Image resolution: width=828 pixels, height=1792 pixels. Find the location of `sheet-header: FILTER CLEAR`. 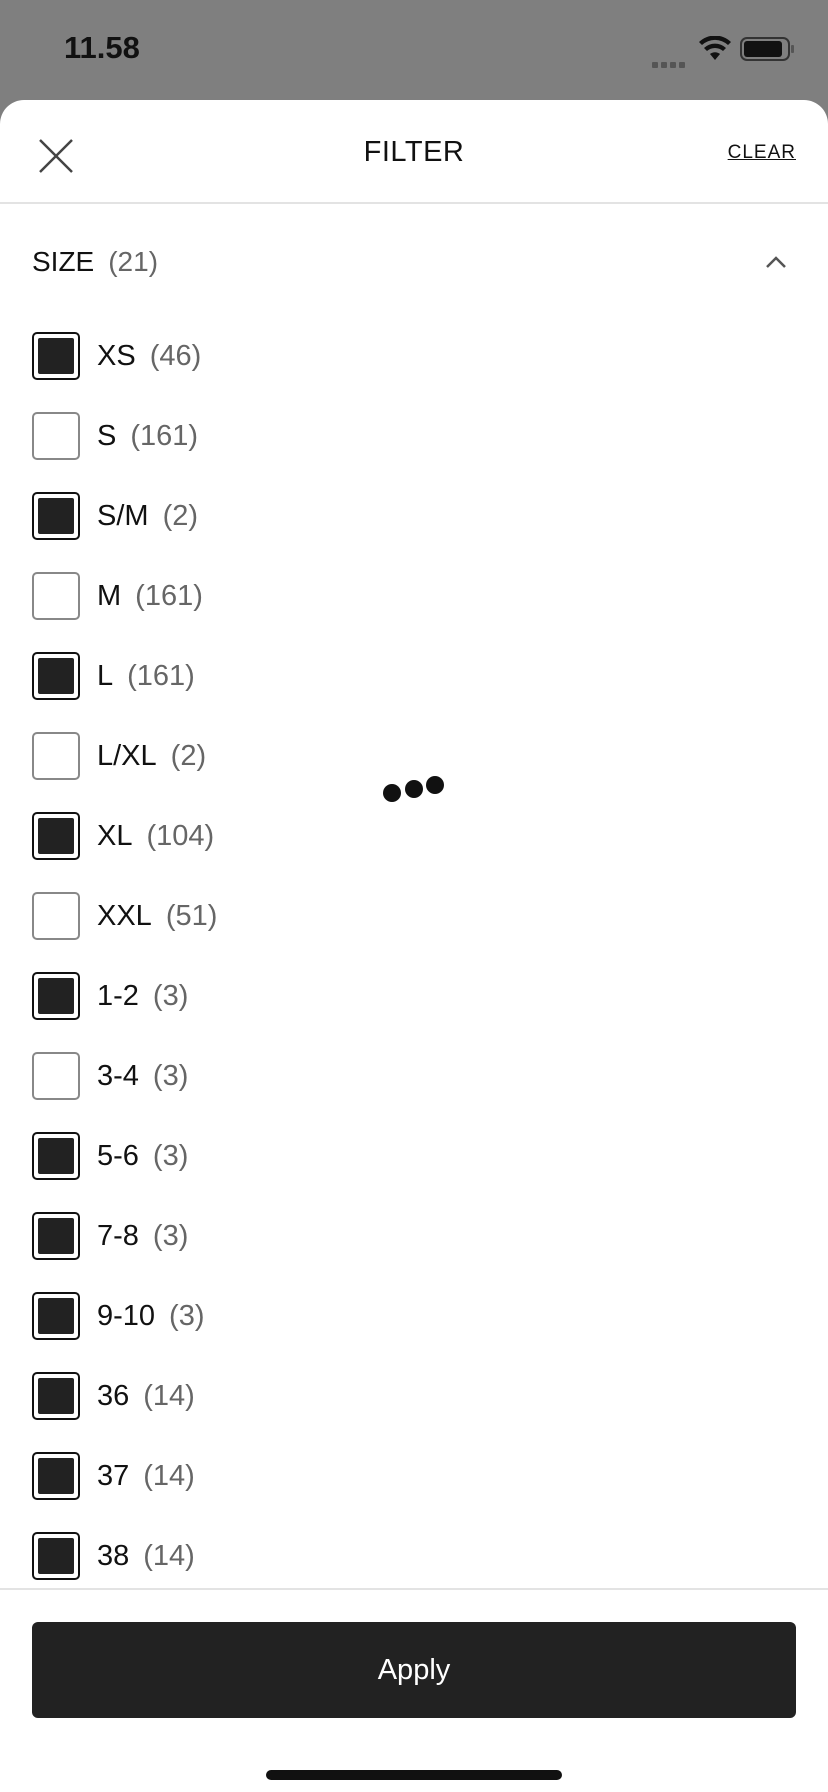

sheet-header: FILTER CLEAR is located at coordinates (414, 152).